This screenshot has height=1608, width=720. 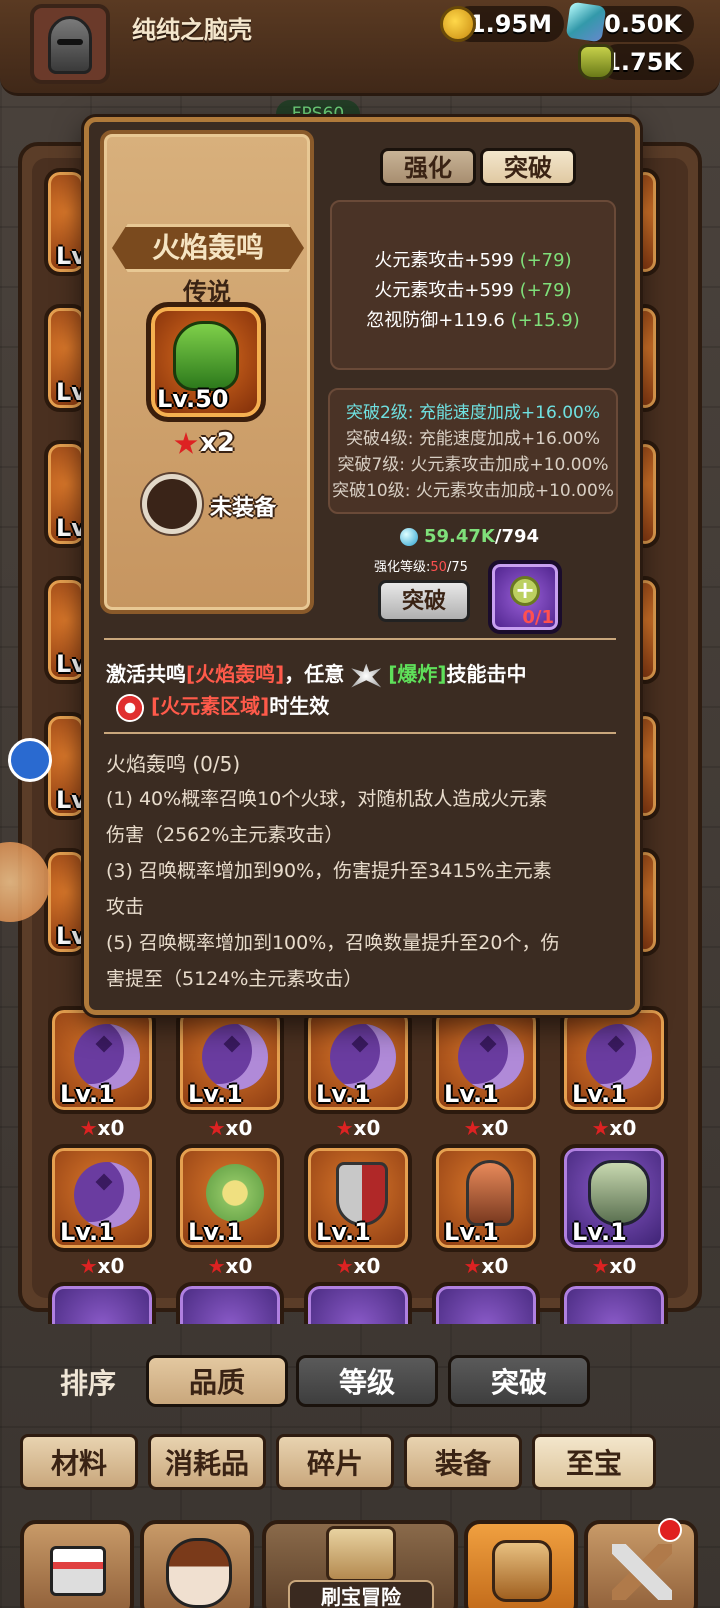 I want to click on breakthrough-line: 突破2级: 充能速度加成+16.00%, so click(x=473, y=413).